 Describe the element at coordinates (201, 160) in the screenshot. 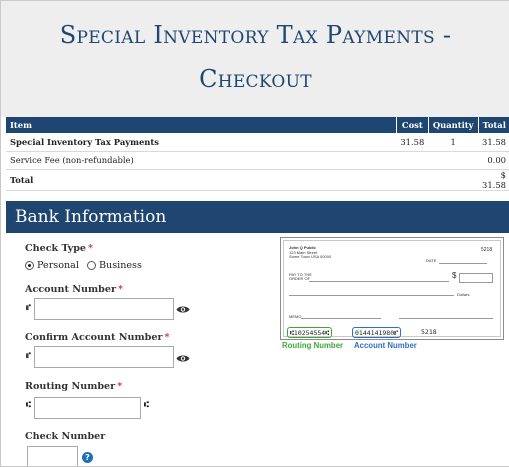

I see `item-name: Service Fee (non-refundable)` at that location.